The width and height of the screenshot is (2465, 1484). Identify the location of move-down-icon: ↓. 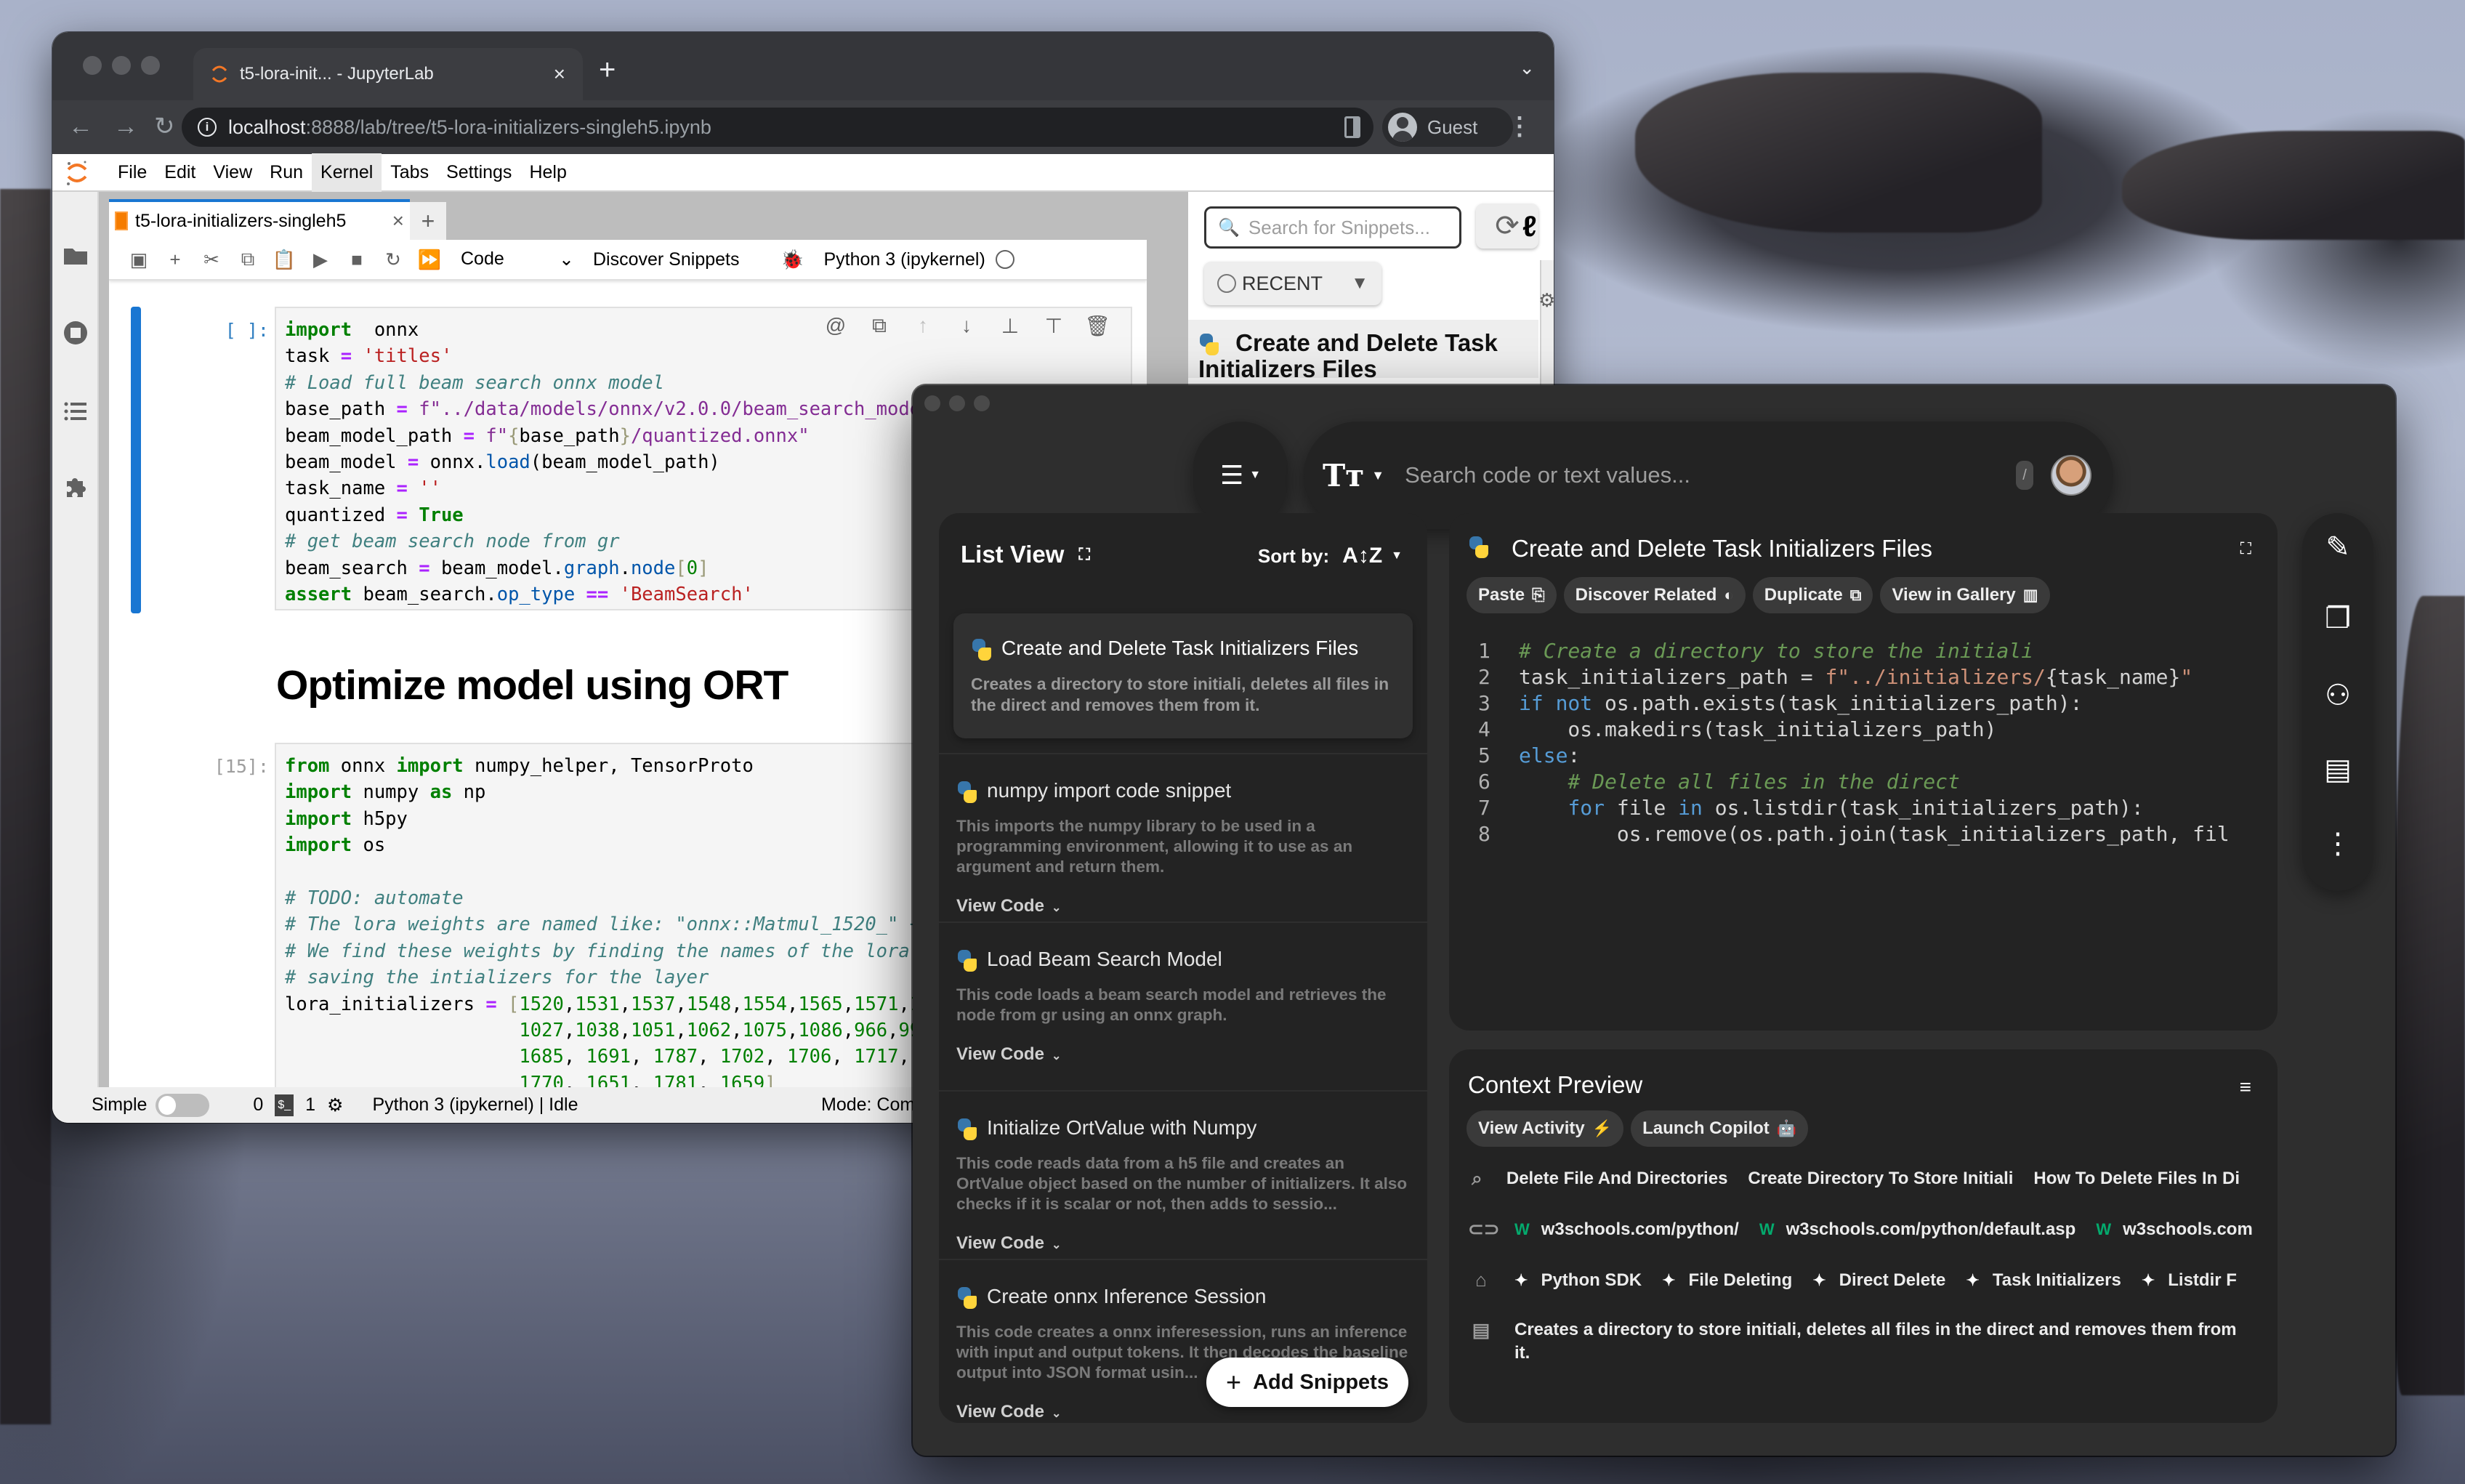
(967, 326).